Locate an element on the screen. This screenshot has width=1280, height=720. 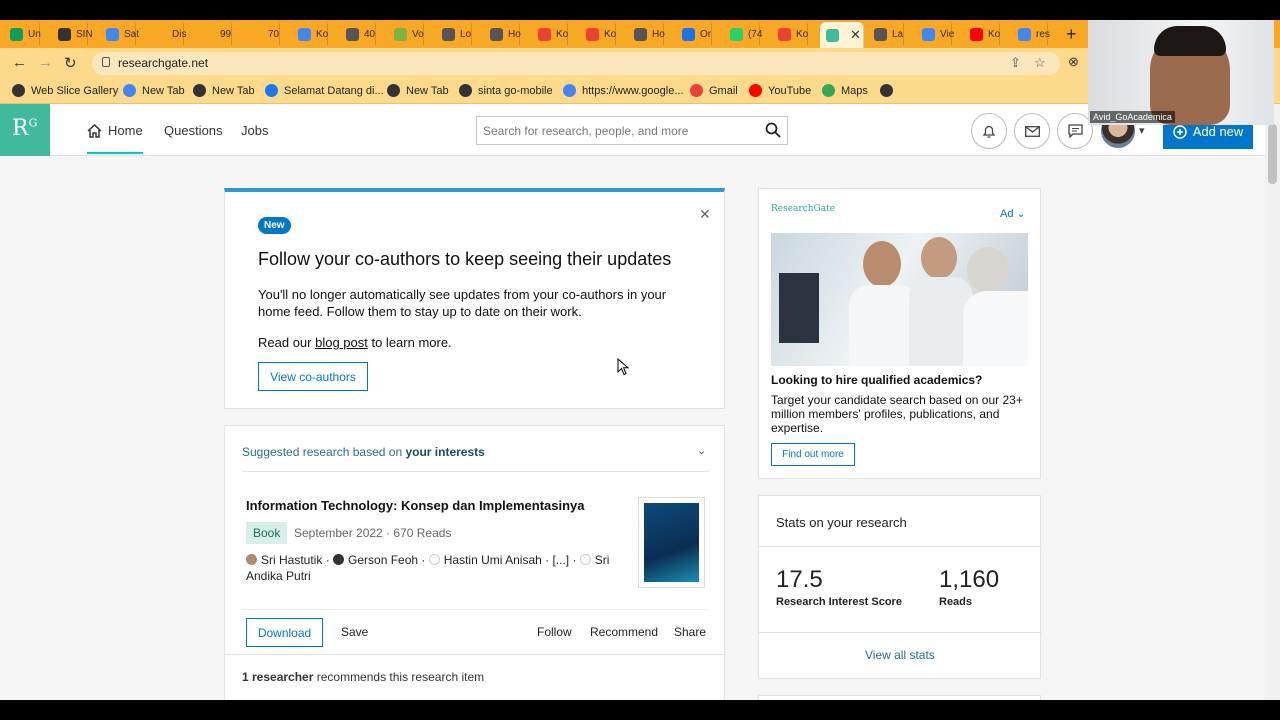
nav-questions: Questions is located at coordinates (193, 130).